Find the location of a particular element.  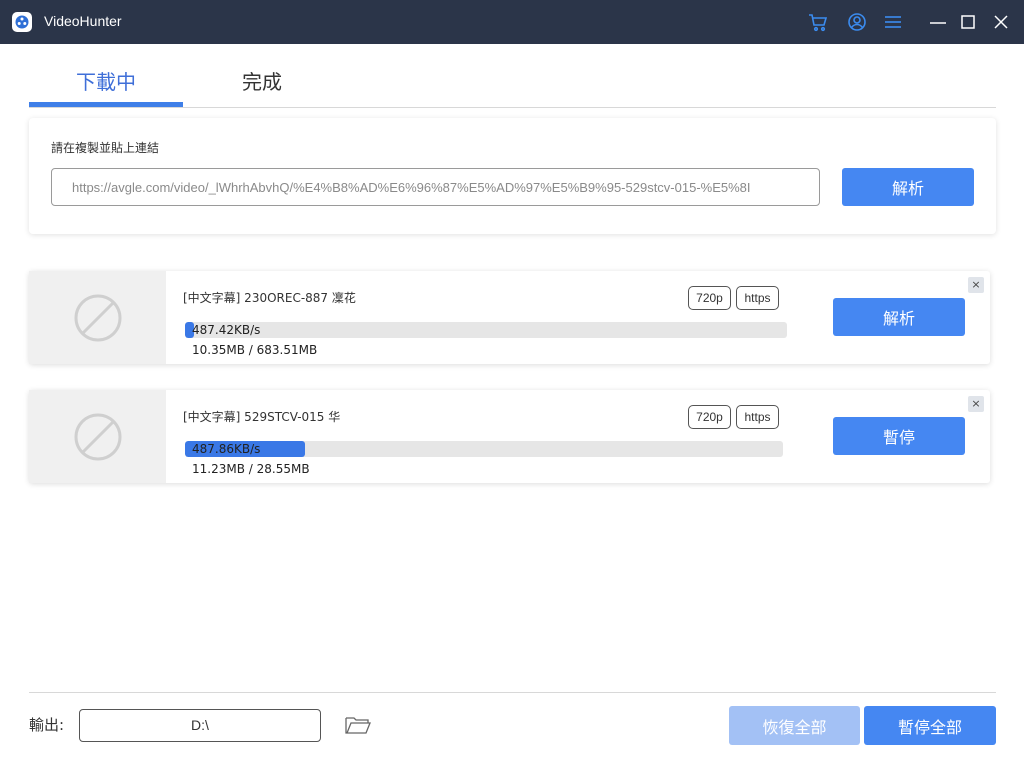

tab-downloading: 下載中 is located at coordinates (106, 84).